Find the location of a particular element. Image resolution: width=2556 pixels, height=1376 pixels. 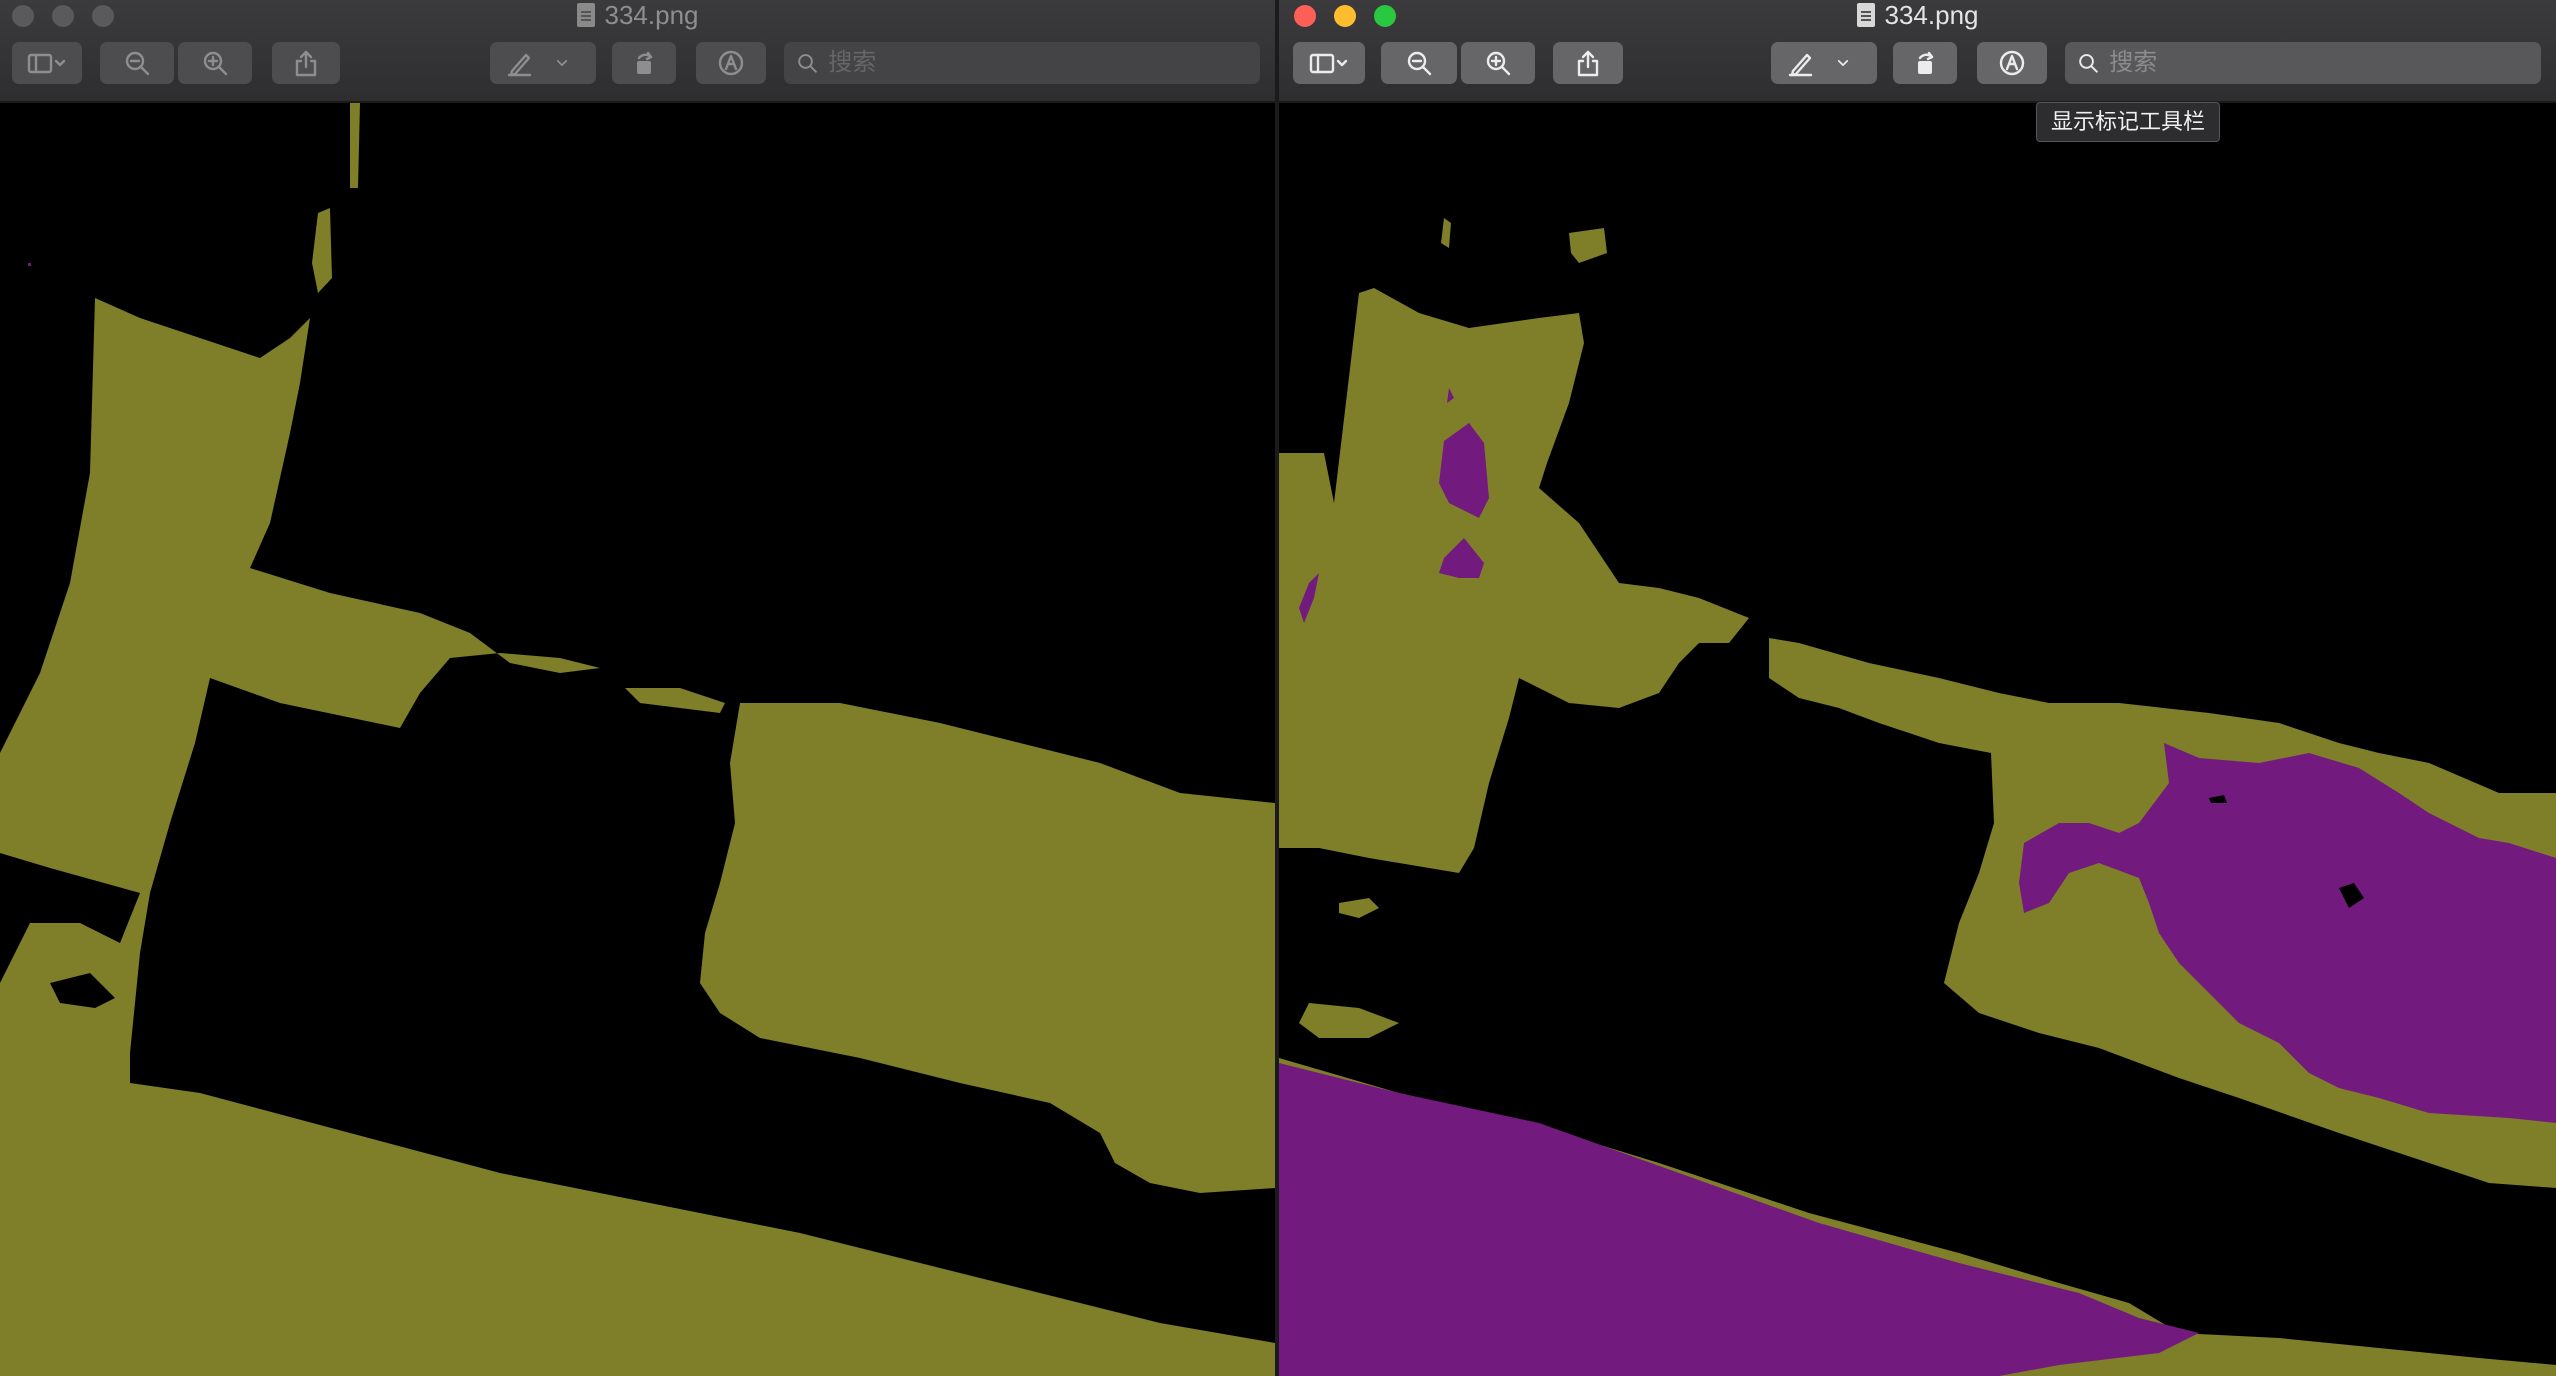

markup-toolbar-tooltip: 显示标记工具栏 is located at coordinates (2128, 122).